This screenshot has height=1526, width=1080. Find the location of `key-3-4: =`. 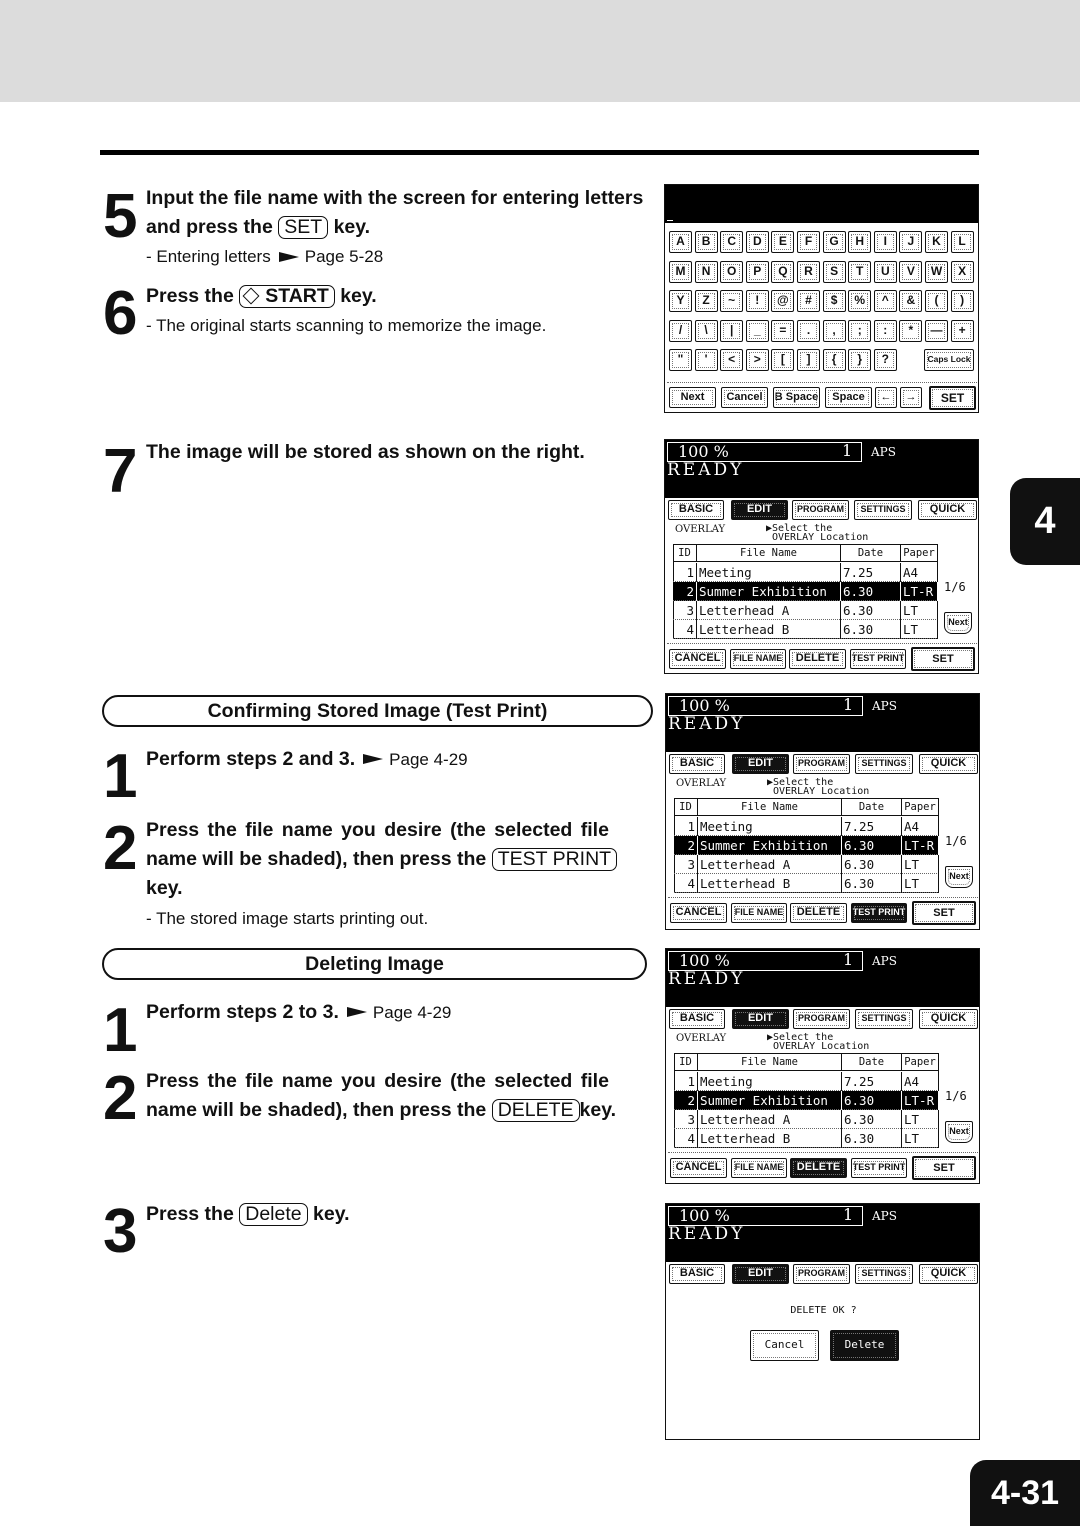

key-3-4: = is located at coordinates (783, 330).